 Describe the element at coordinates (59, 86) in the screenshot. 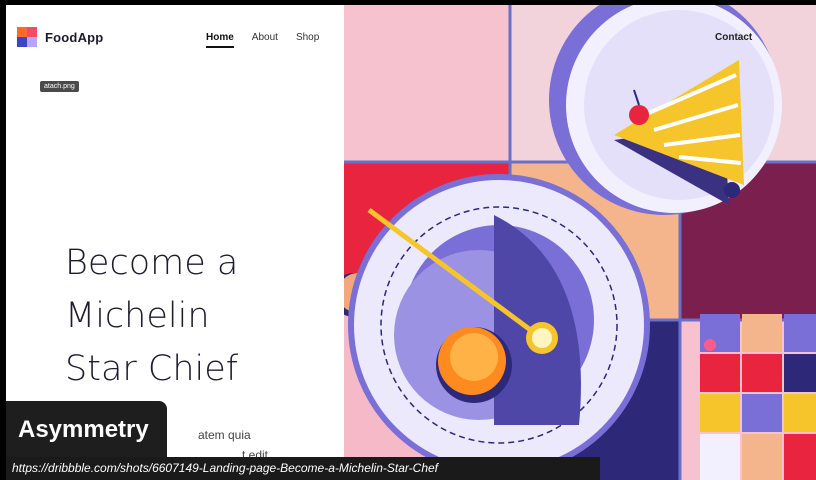

I see `file-name-tag: atach.png` at that location.